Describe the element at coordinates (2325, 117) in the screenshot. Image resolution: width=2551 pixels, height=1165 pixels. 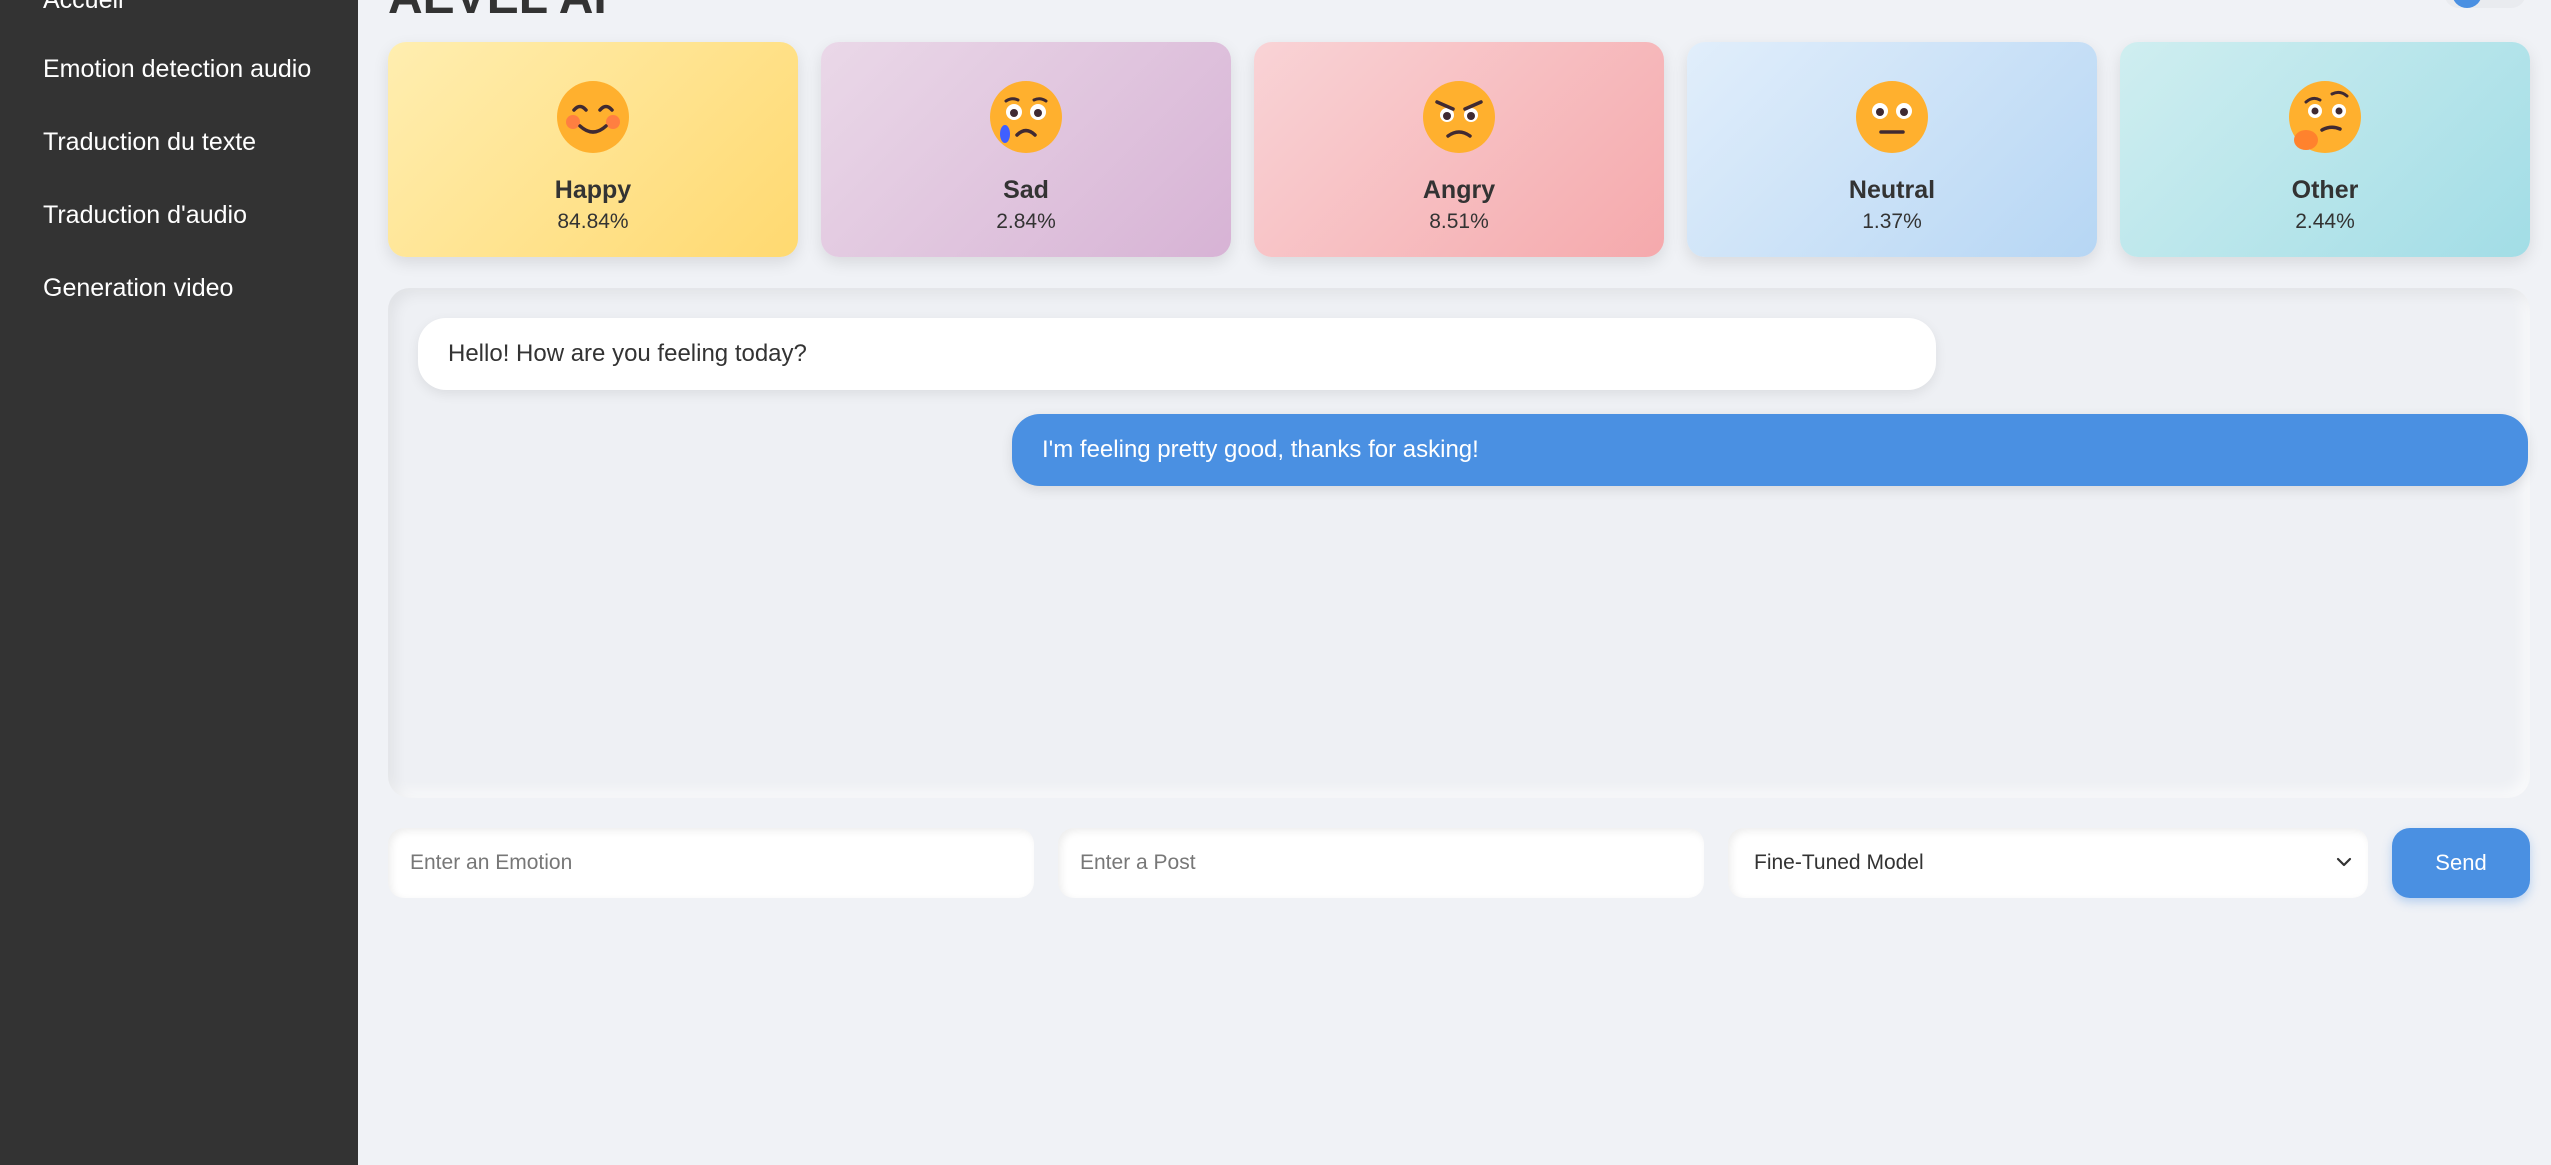
I see `thinking-face-icon` at that location.